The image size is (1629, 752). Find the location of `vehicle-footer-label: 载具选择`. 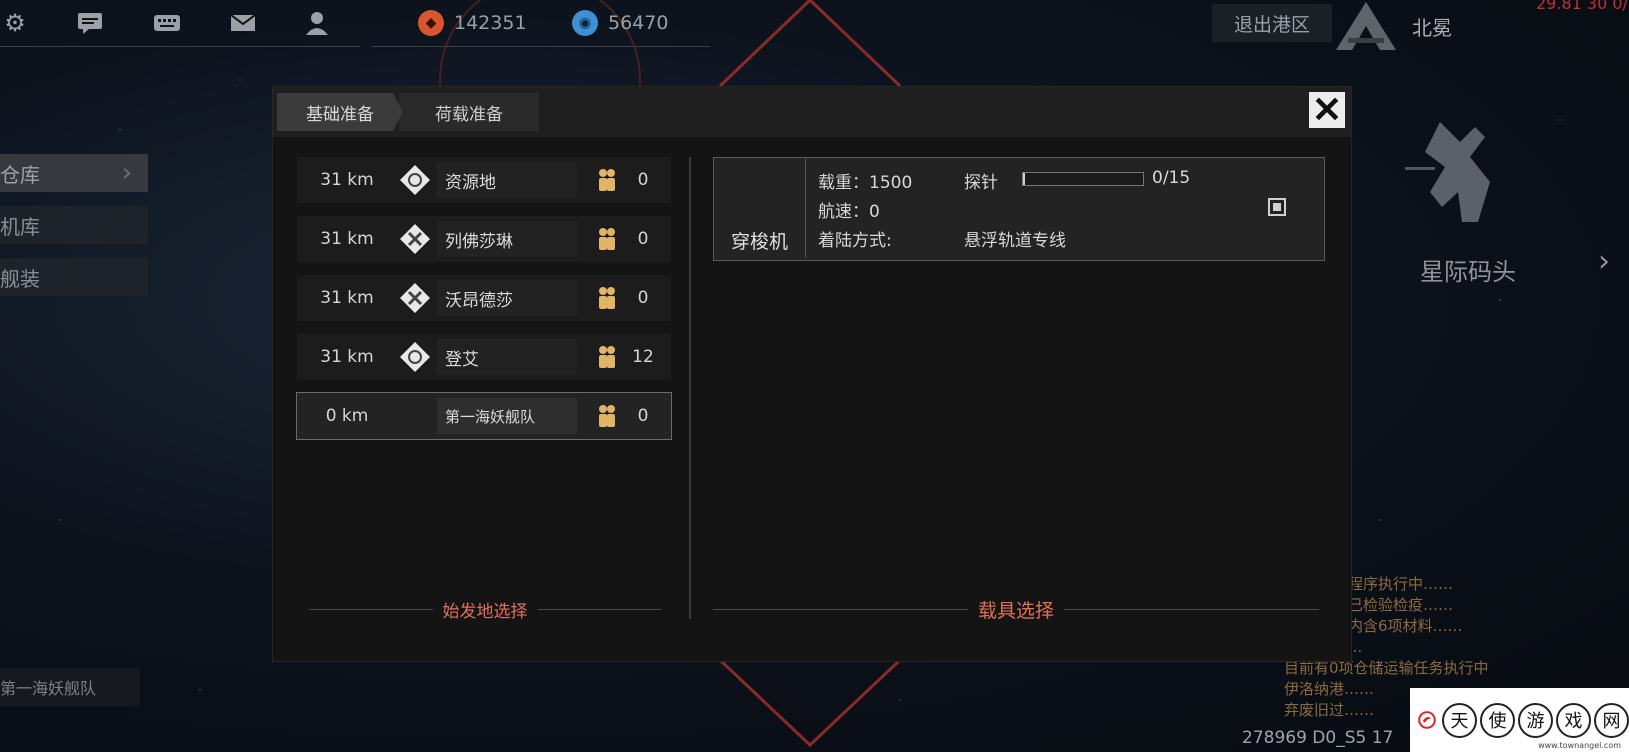

vehicle-footer-label: 载具选择 is located at coordinates (1016, 610).